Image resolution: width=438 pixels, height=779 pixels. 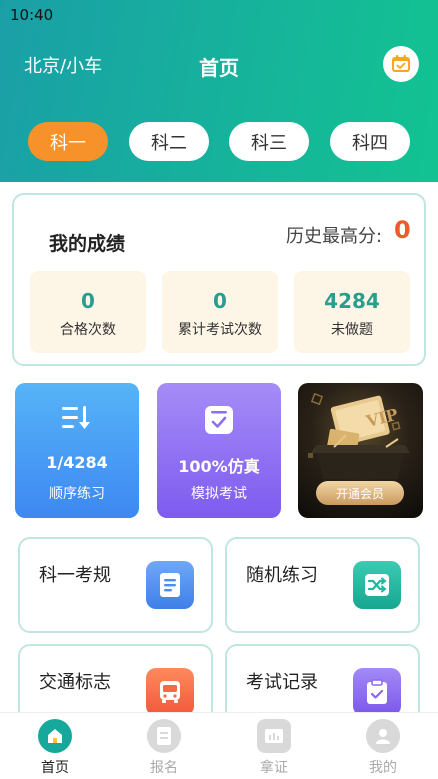 What do you see at coordinates (77, 494) in the screenshot?
I see `sequential-label: 顺序练习` at bounding box center [77, 494].